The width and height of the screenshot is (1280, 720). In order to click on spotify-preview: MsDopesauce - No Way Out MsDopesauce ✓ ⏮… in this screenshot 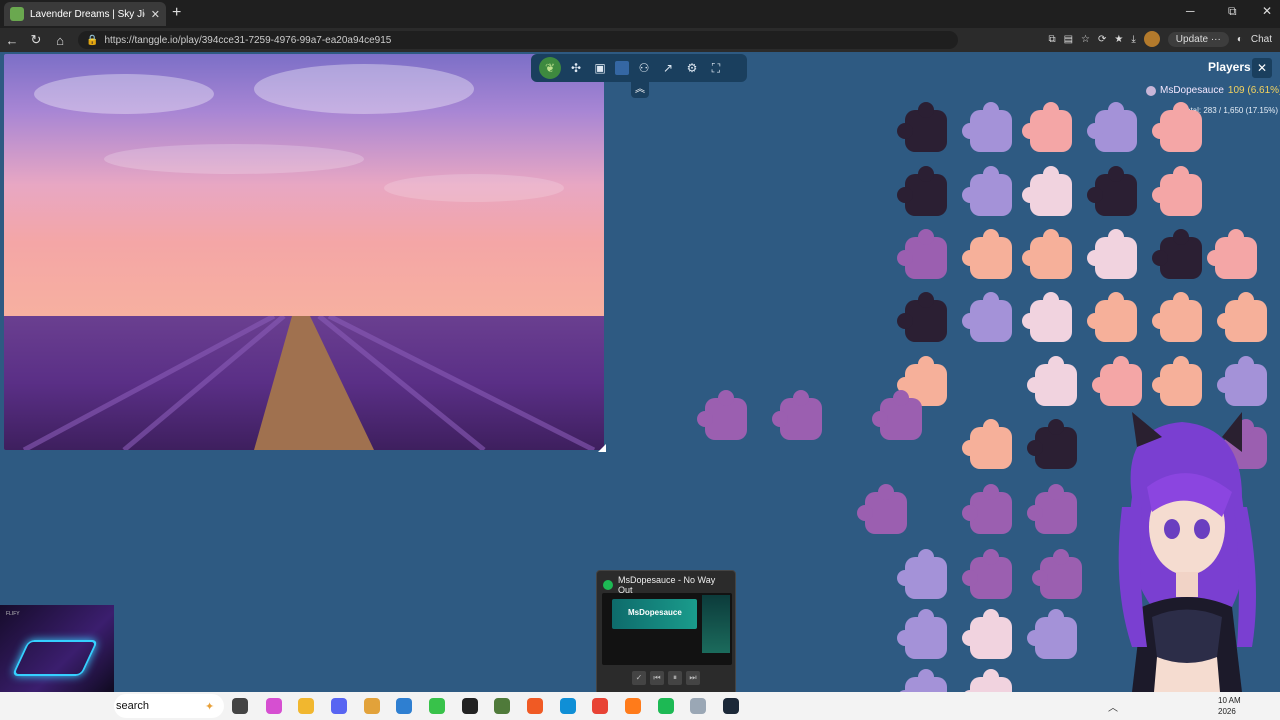, I will do `click(666, 631)`.